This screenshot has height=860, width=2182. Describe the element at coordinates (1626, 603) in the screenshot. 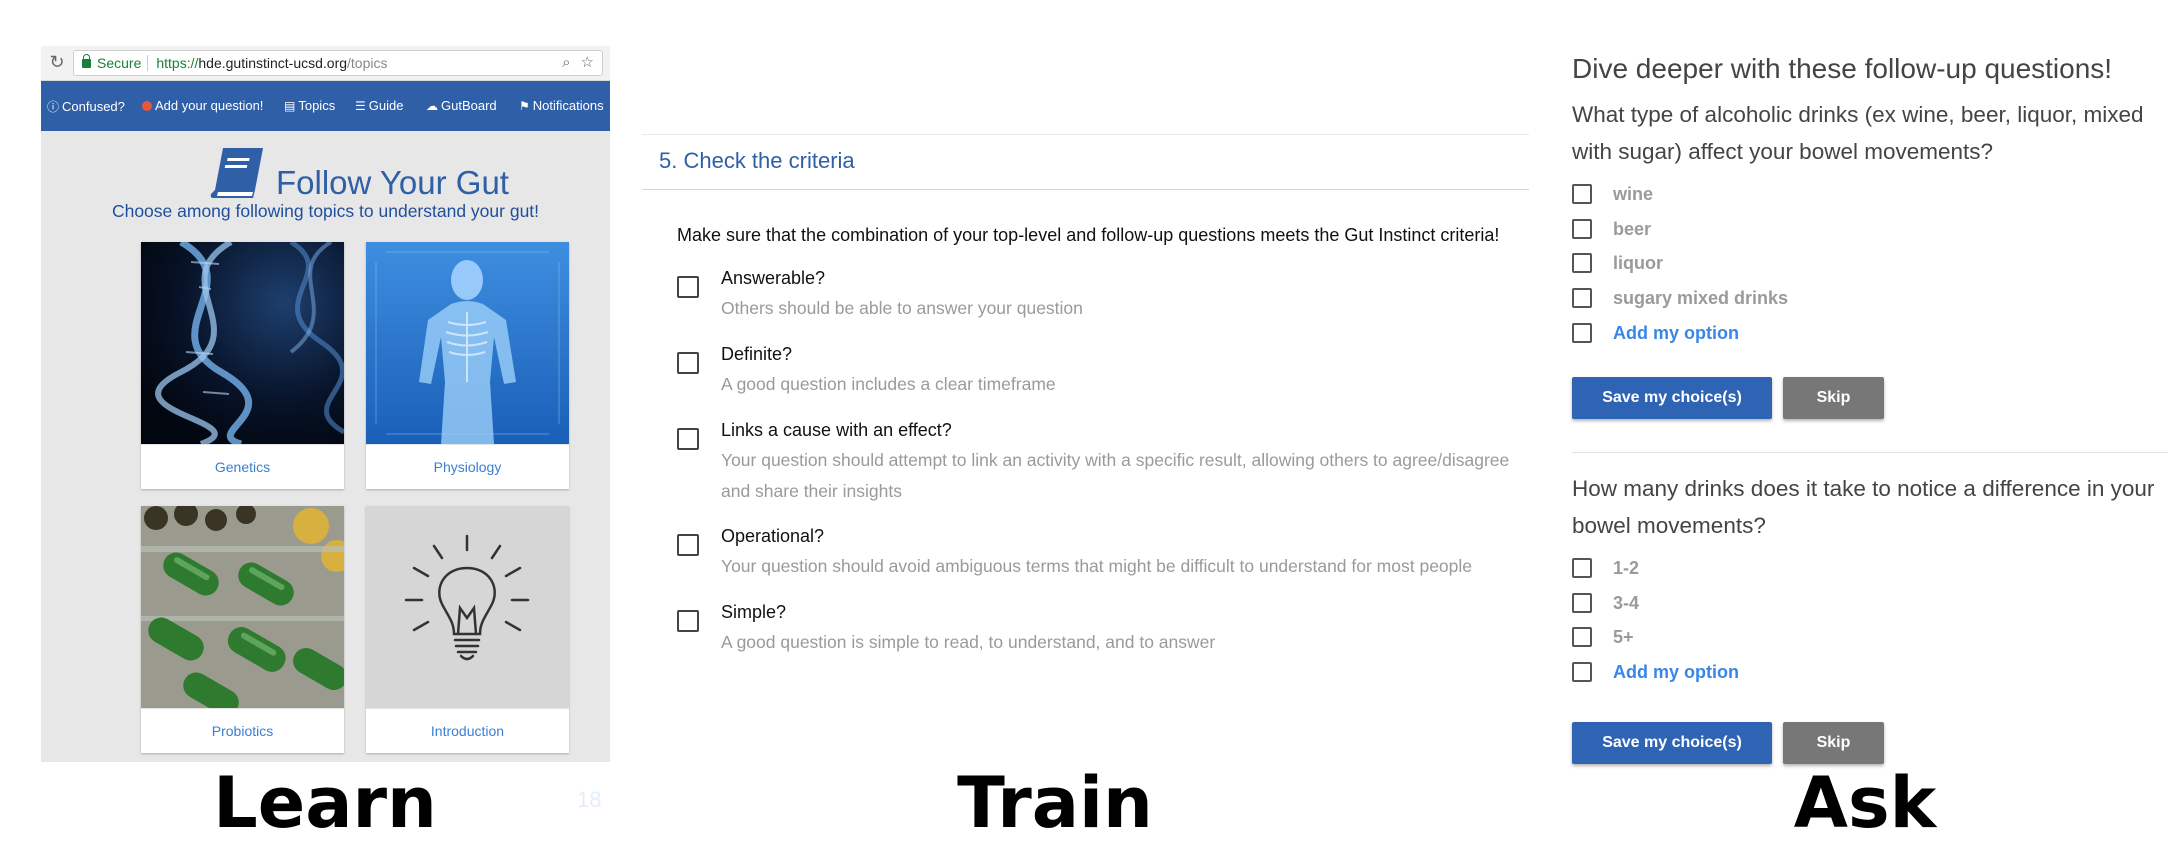

I see `option-label: 3-4` at that location.